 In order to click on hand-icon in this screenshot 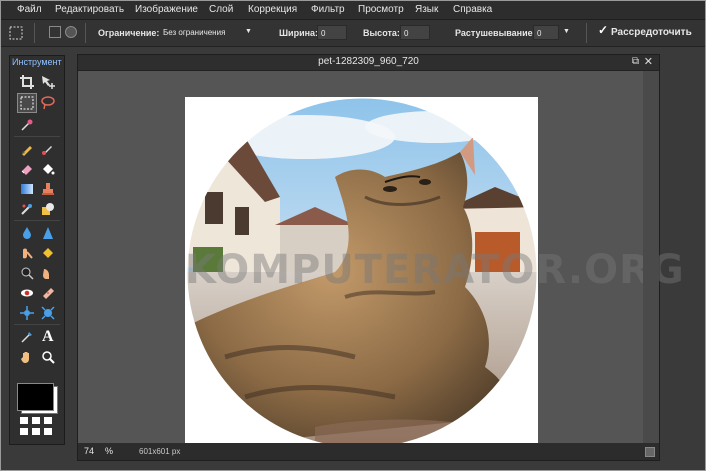, I will do `click(27, 356)`.